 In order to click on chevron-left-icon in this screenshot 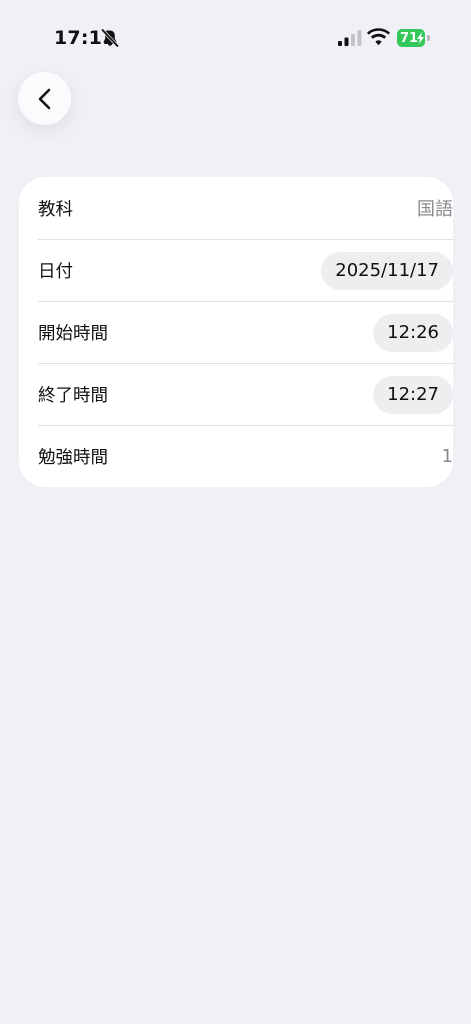, I will do `click(44, 98)`.